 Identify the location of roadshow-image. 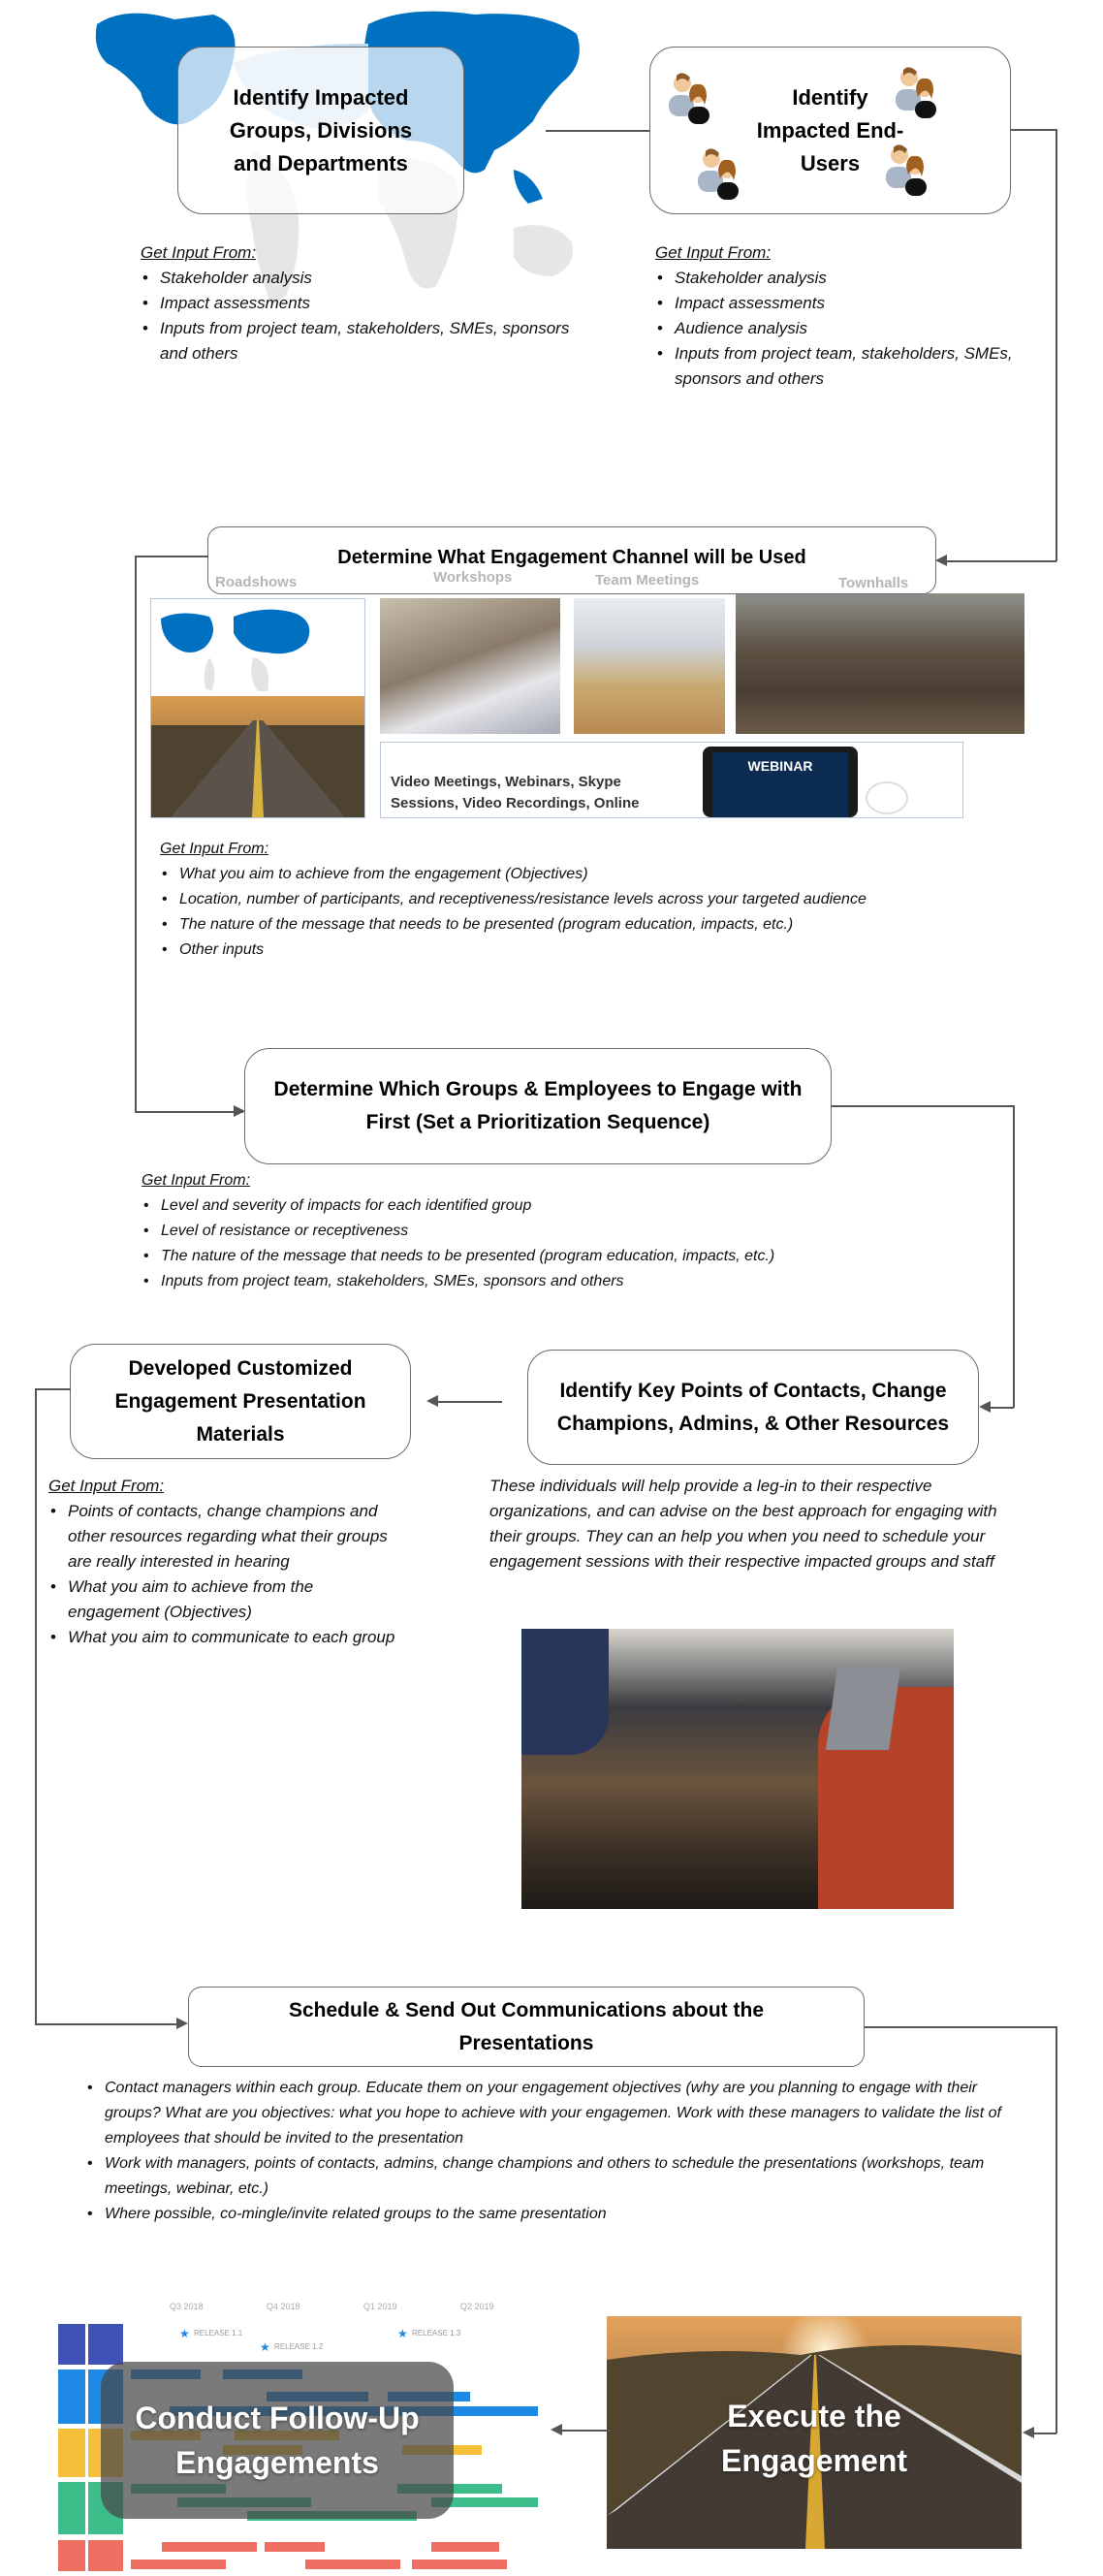
(257, 708).